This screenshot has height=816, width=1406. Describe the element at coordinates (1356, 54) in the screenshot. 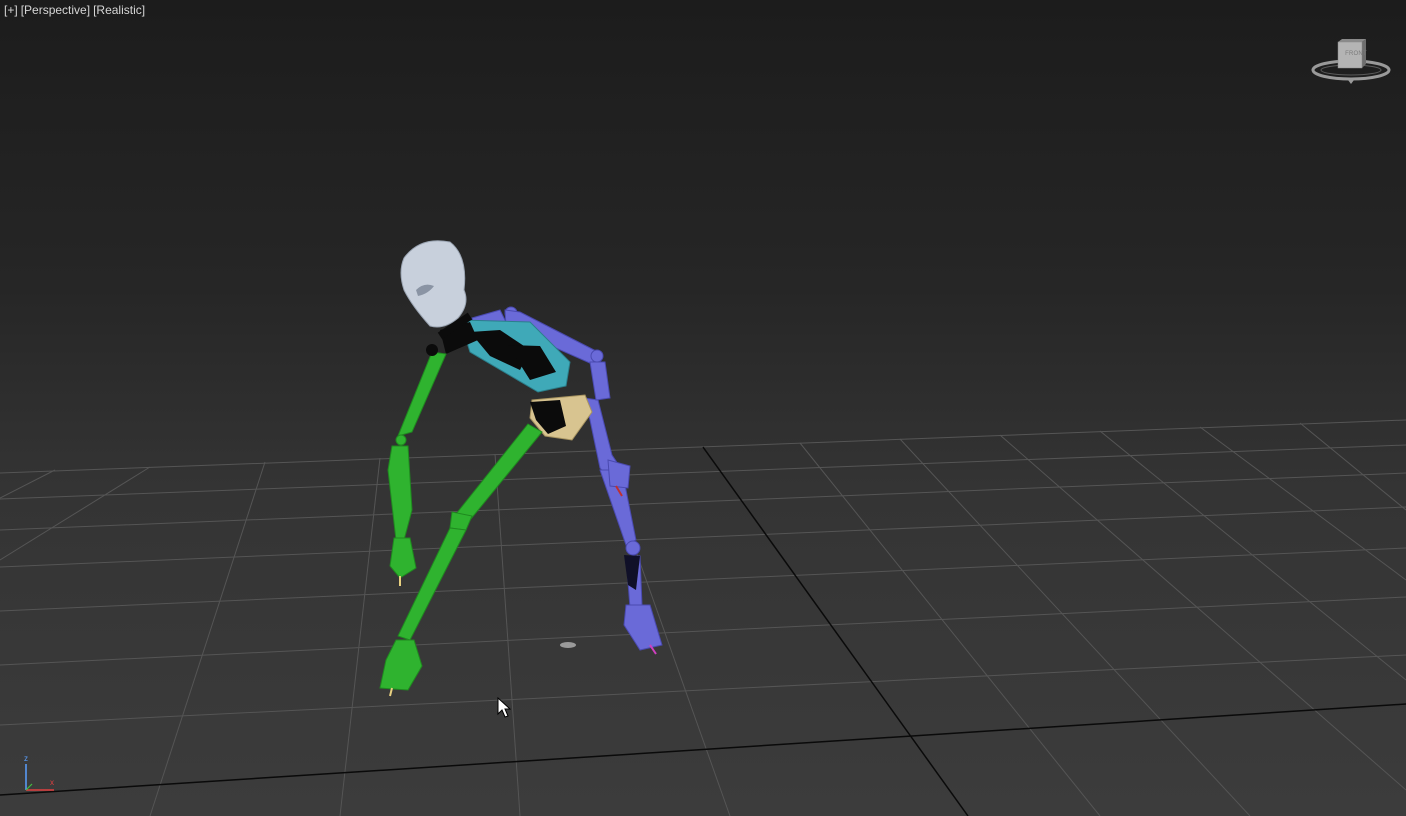

I see `viewcube-face-label: FRONT` at that location.